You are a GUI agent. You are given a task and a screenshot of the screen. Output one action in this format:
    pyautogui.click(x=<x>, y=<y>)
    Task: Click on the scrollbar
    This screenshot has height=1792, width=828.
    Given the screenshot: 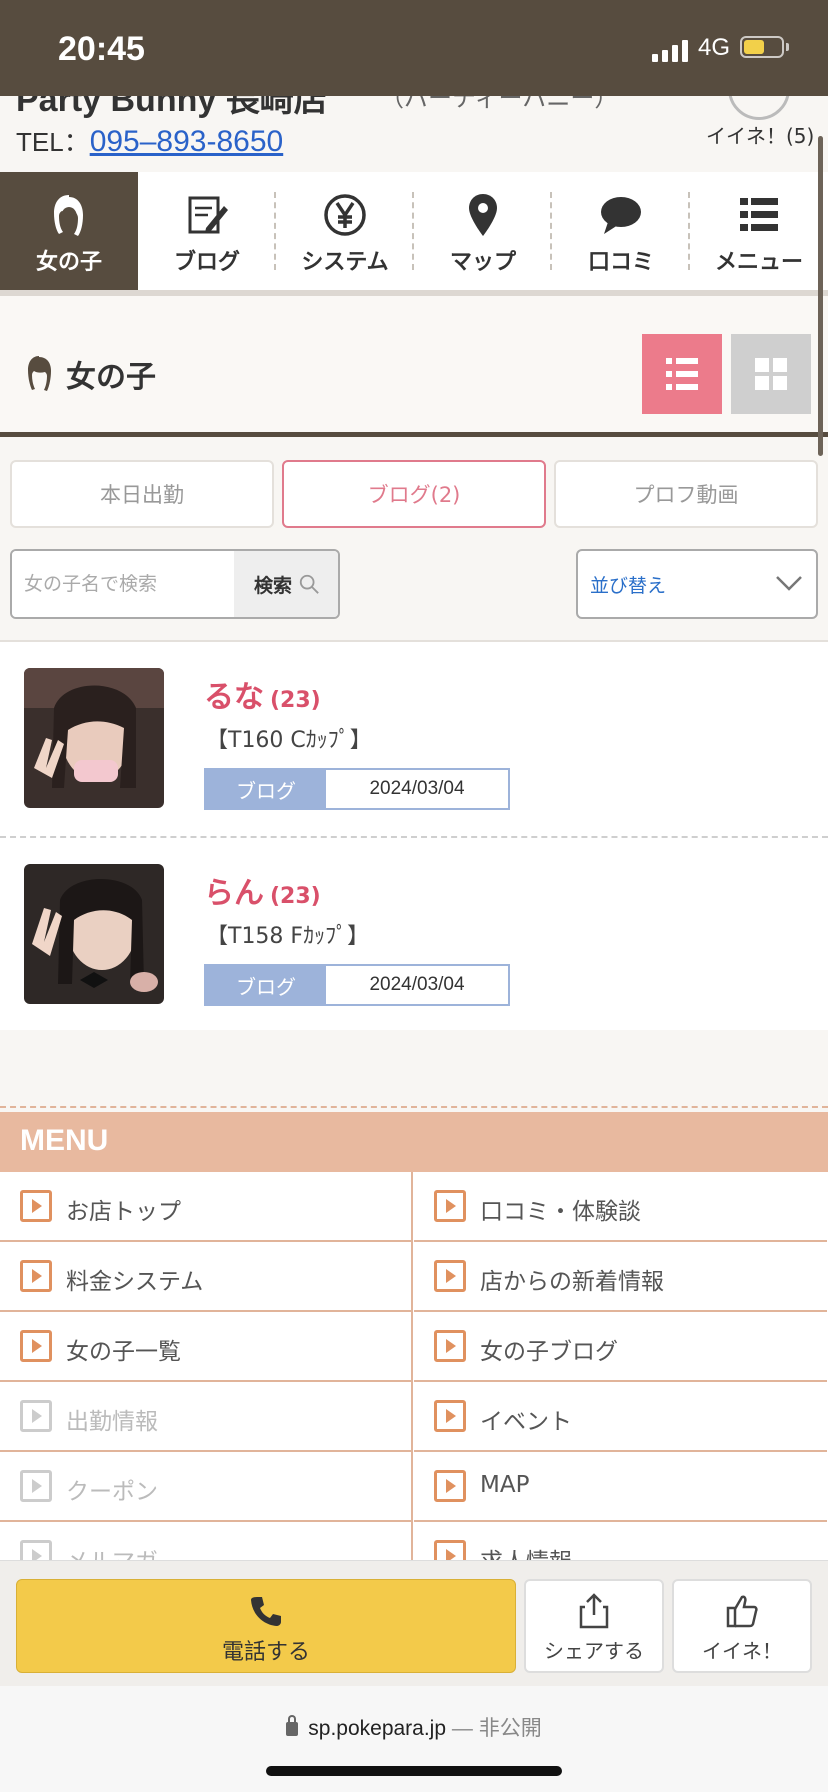 What is the action you would take?
    pyautogui.click(x=820, y=296)
    